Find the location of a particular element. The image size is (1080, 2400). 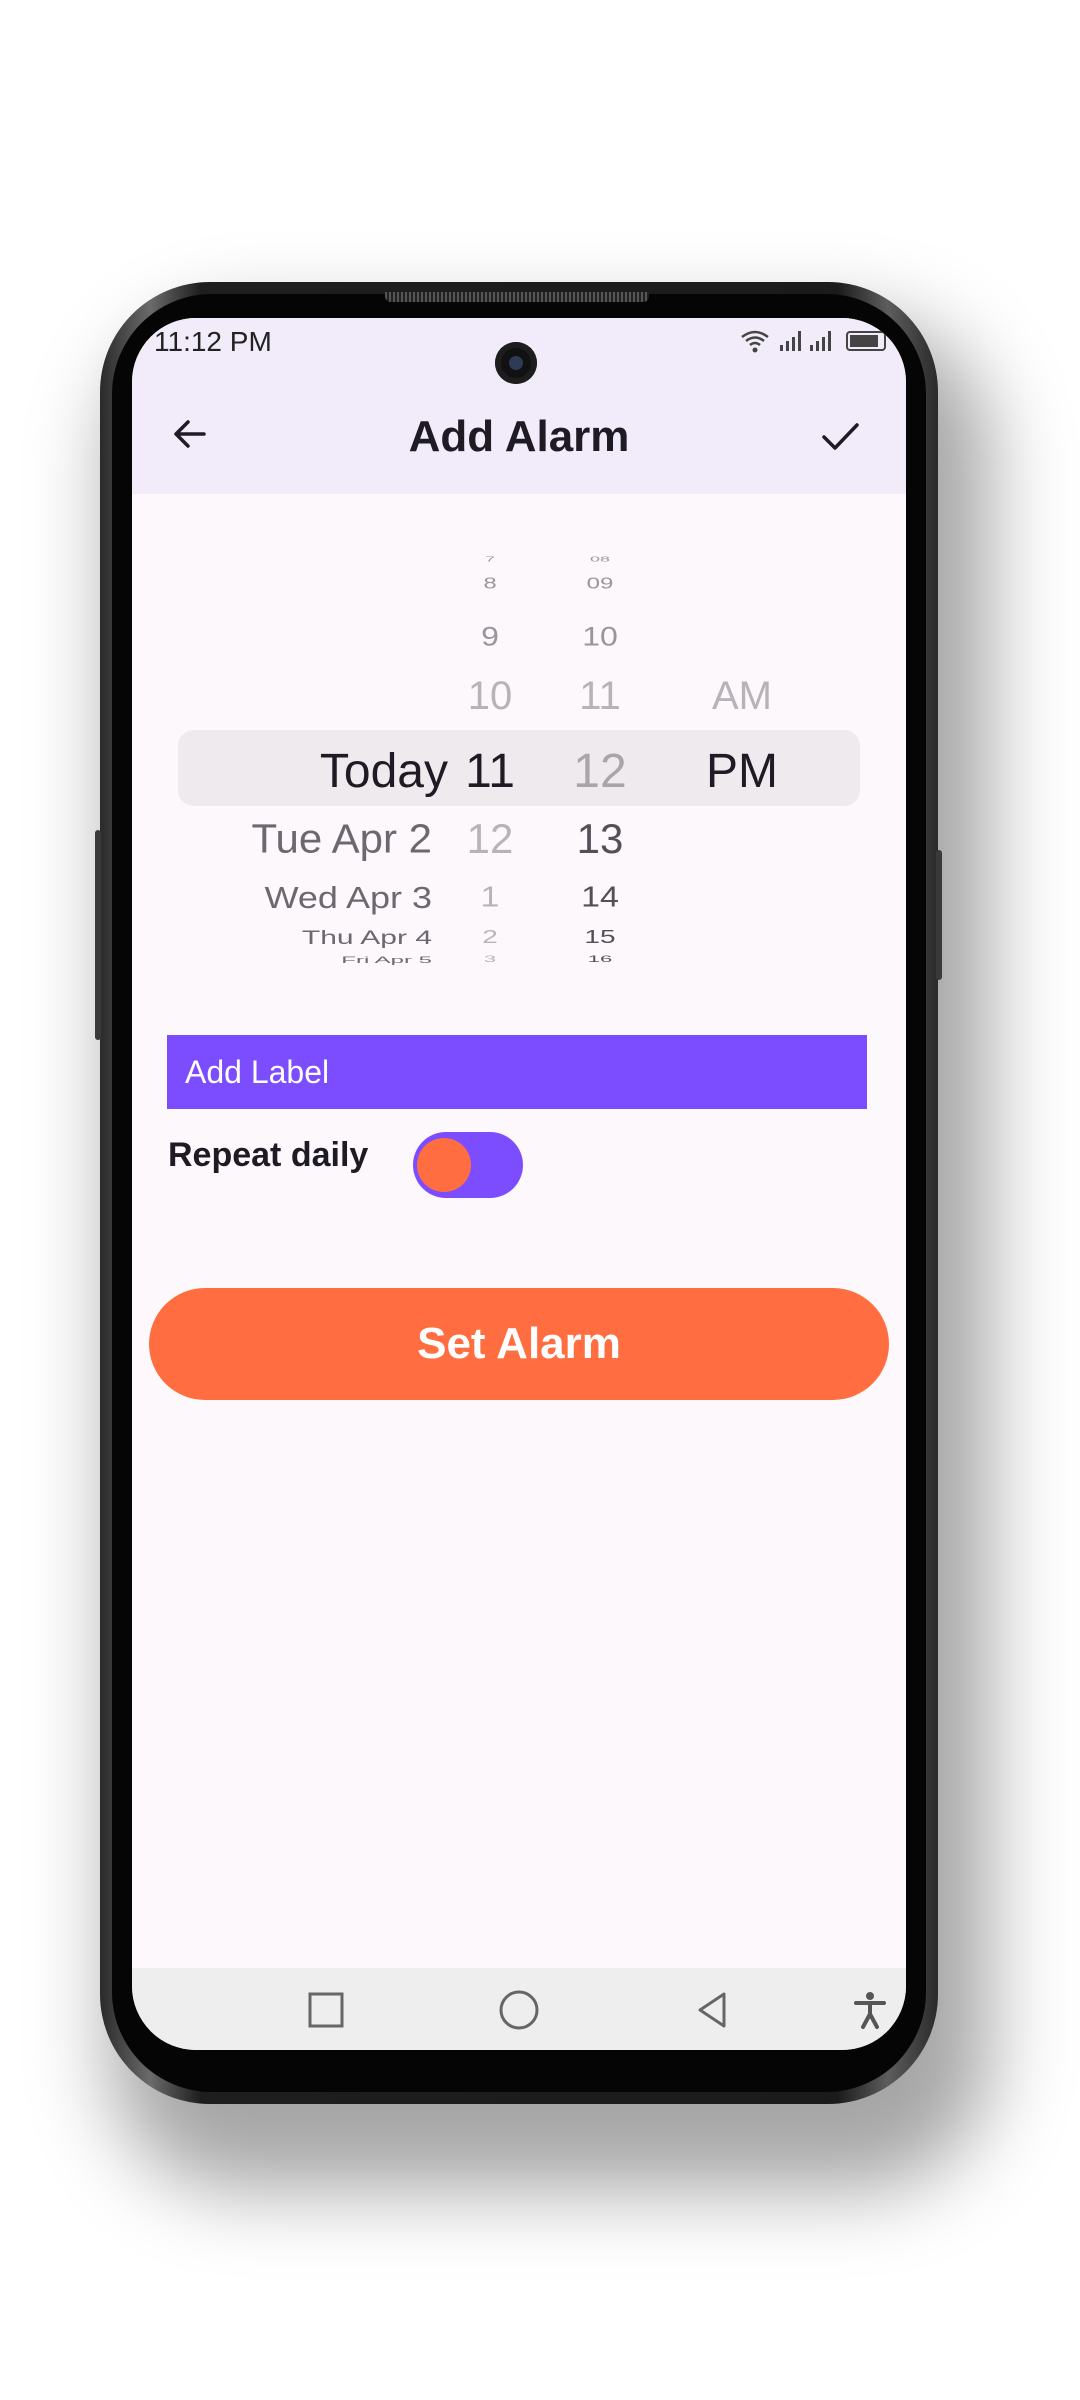

volume-button is located at coordinates (98, 935).